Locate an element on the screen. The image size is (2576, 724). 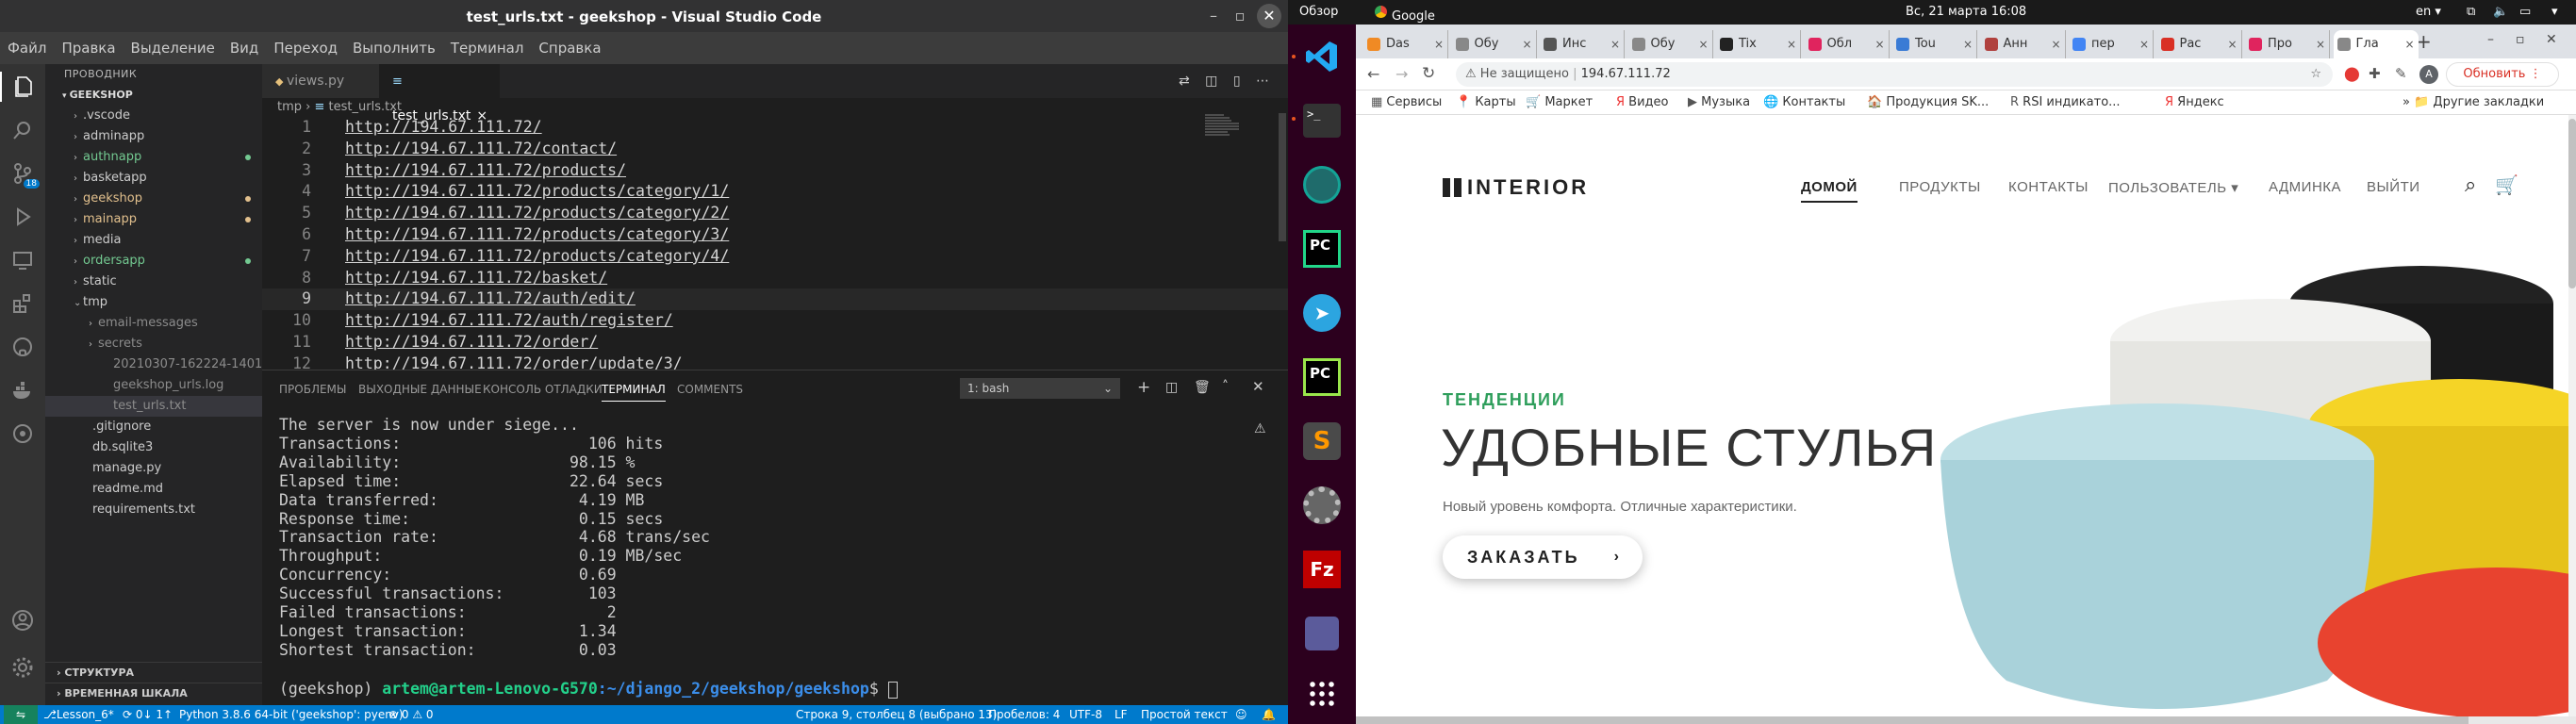
menu-go: Переход is located at coordinates (305, 48).